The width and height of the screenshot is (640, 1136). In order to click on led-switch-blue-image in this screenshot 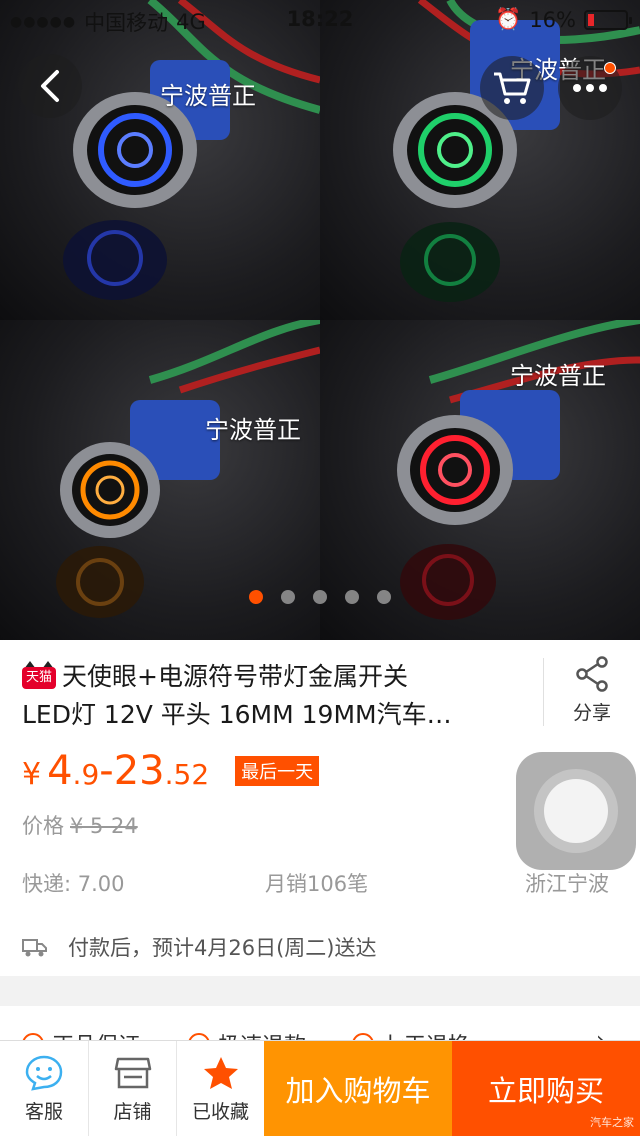, I will do `click(191, 150)`.